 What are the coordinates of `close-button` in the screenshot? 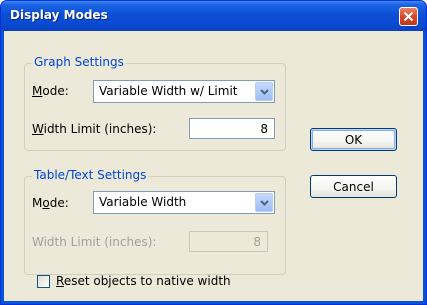 It's located at (408, 16).